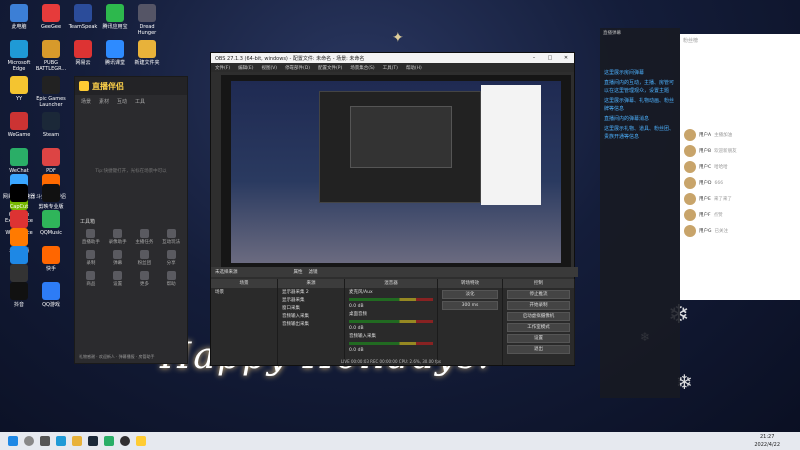  I want to click on fan-row: 用户C 哈哈哈, so click(740, 167).